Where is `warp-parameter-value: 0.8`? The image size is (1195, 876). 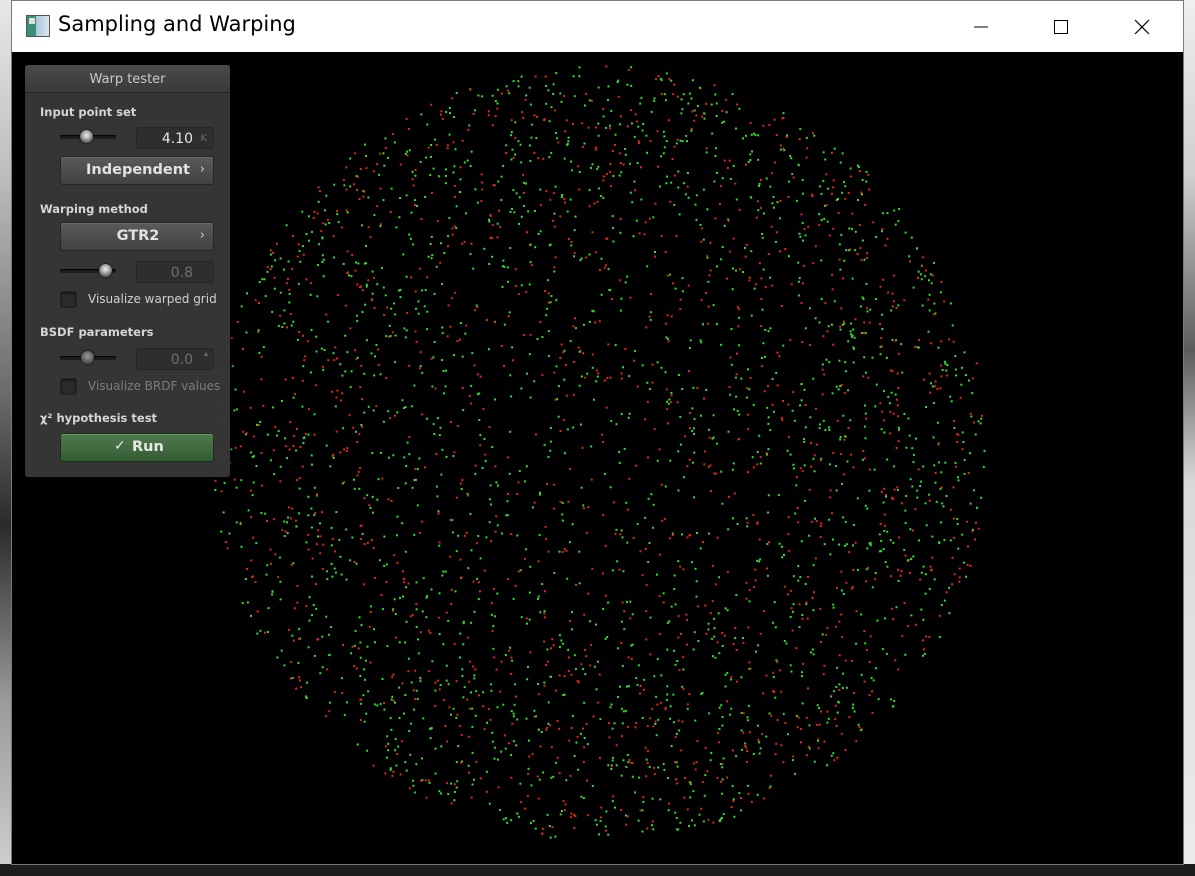 warp-parameter-value: 0.8 is located at coordinates (181, 273).